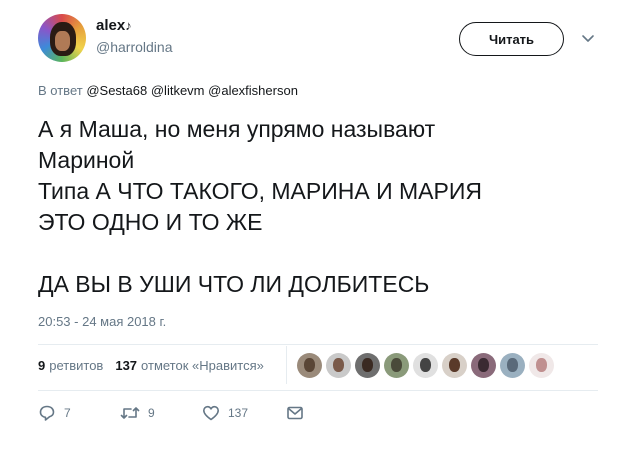  I want to click on like-count: 137, so click(238, 413).